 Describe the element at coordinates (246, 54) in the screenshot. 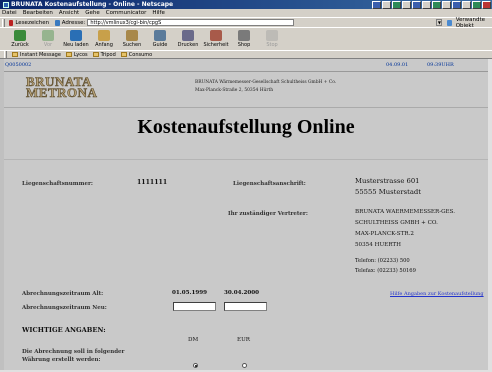

I see `personal-toolbar: Instant Message Lycos Tripod Consumo` at that location.